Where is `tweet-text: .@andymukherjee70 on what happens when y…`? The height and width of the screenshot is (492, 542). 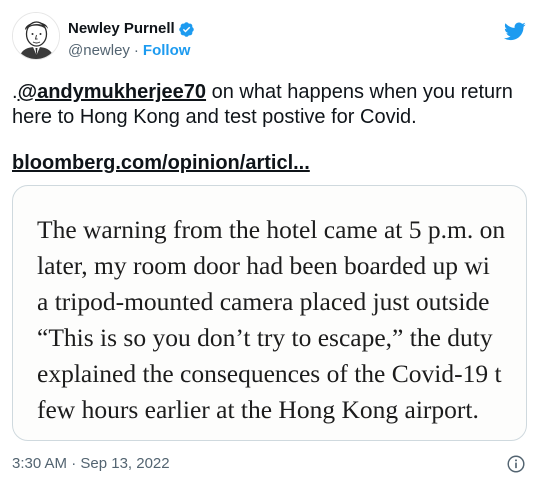
tweet-text: .@andymukherjee70 on what happens when y… is located at coordinates (267, 105).